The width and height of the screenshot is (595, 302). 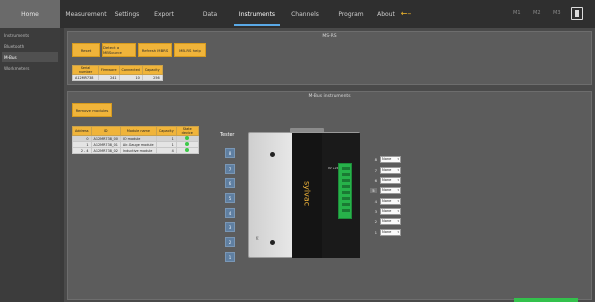 I want to click on table-cell: A12MR738, so click(x=85, y=77).